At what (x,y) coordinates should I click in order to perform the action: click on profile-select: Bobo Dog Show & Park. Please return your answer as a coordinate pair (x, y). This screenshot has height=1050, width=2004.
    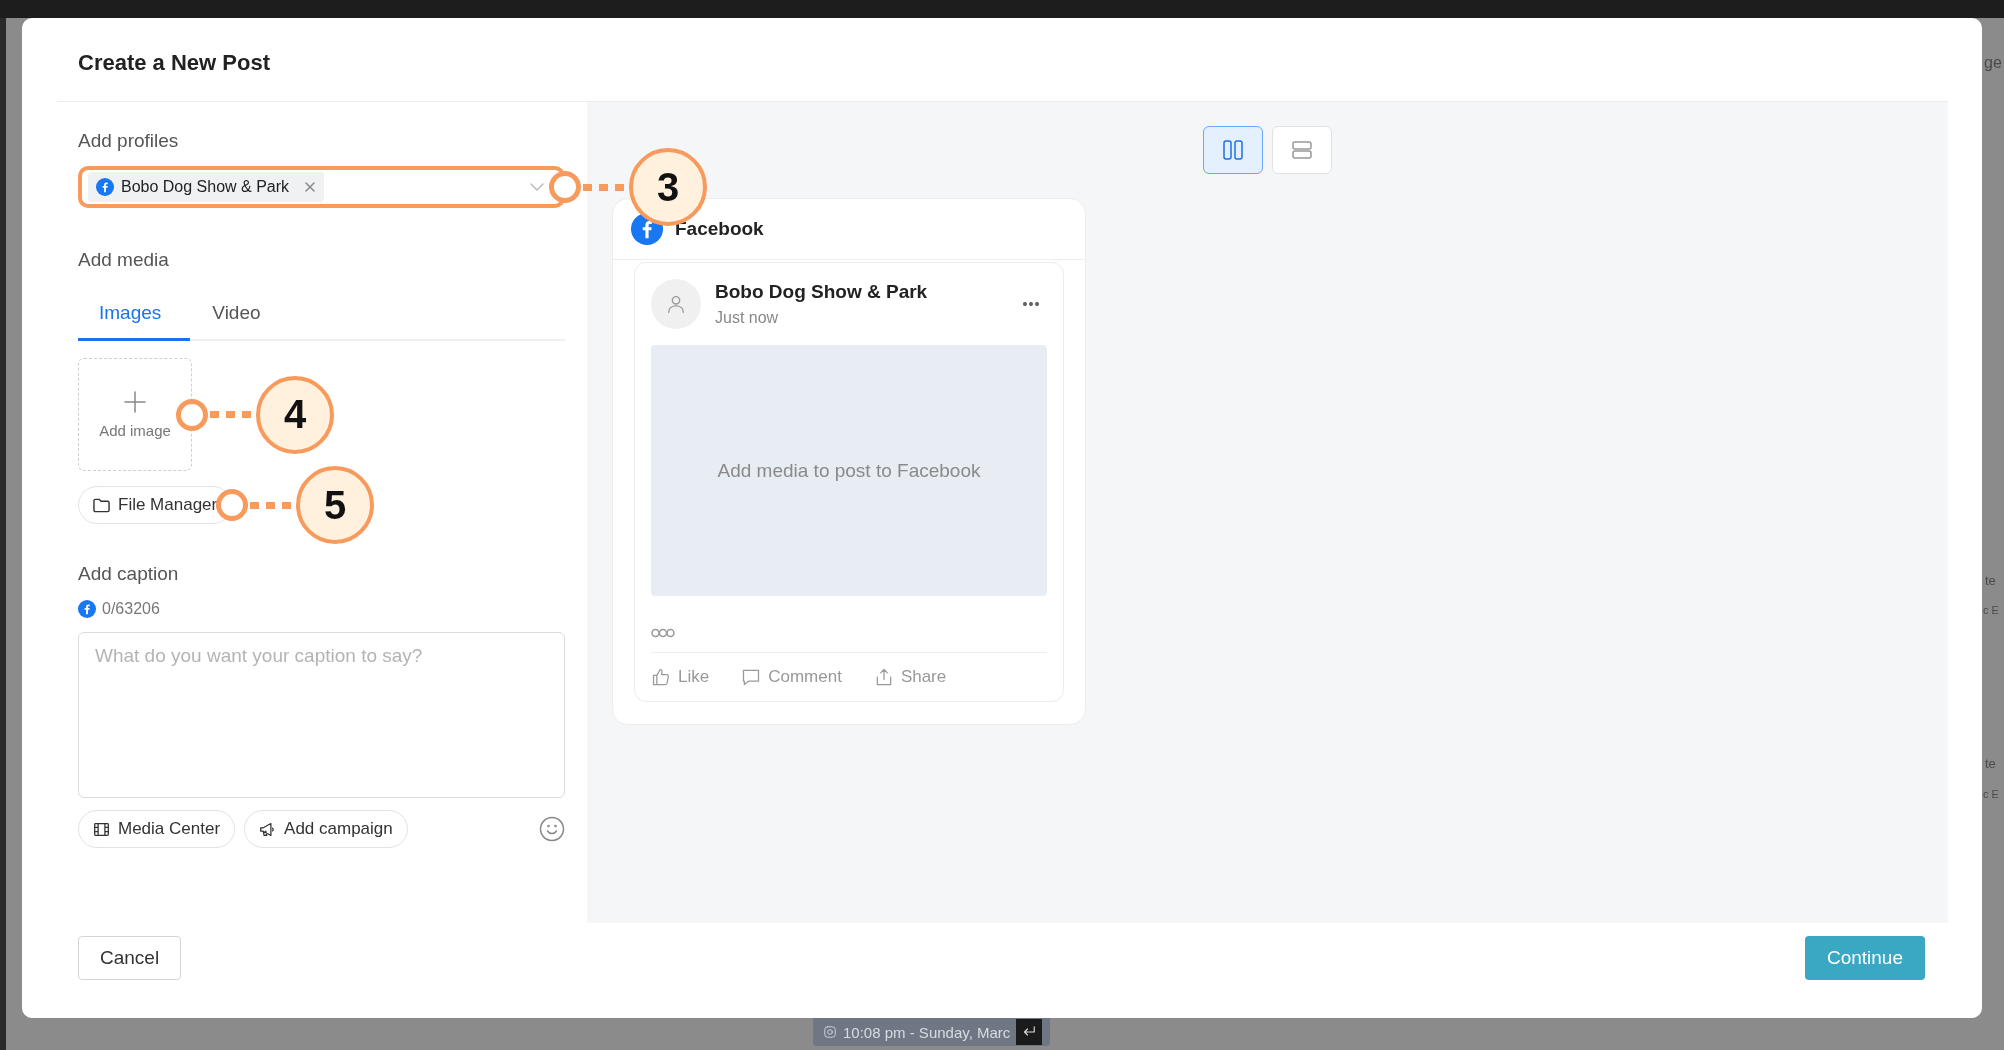
    Looking at the image, I should click on (321, 187).